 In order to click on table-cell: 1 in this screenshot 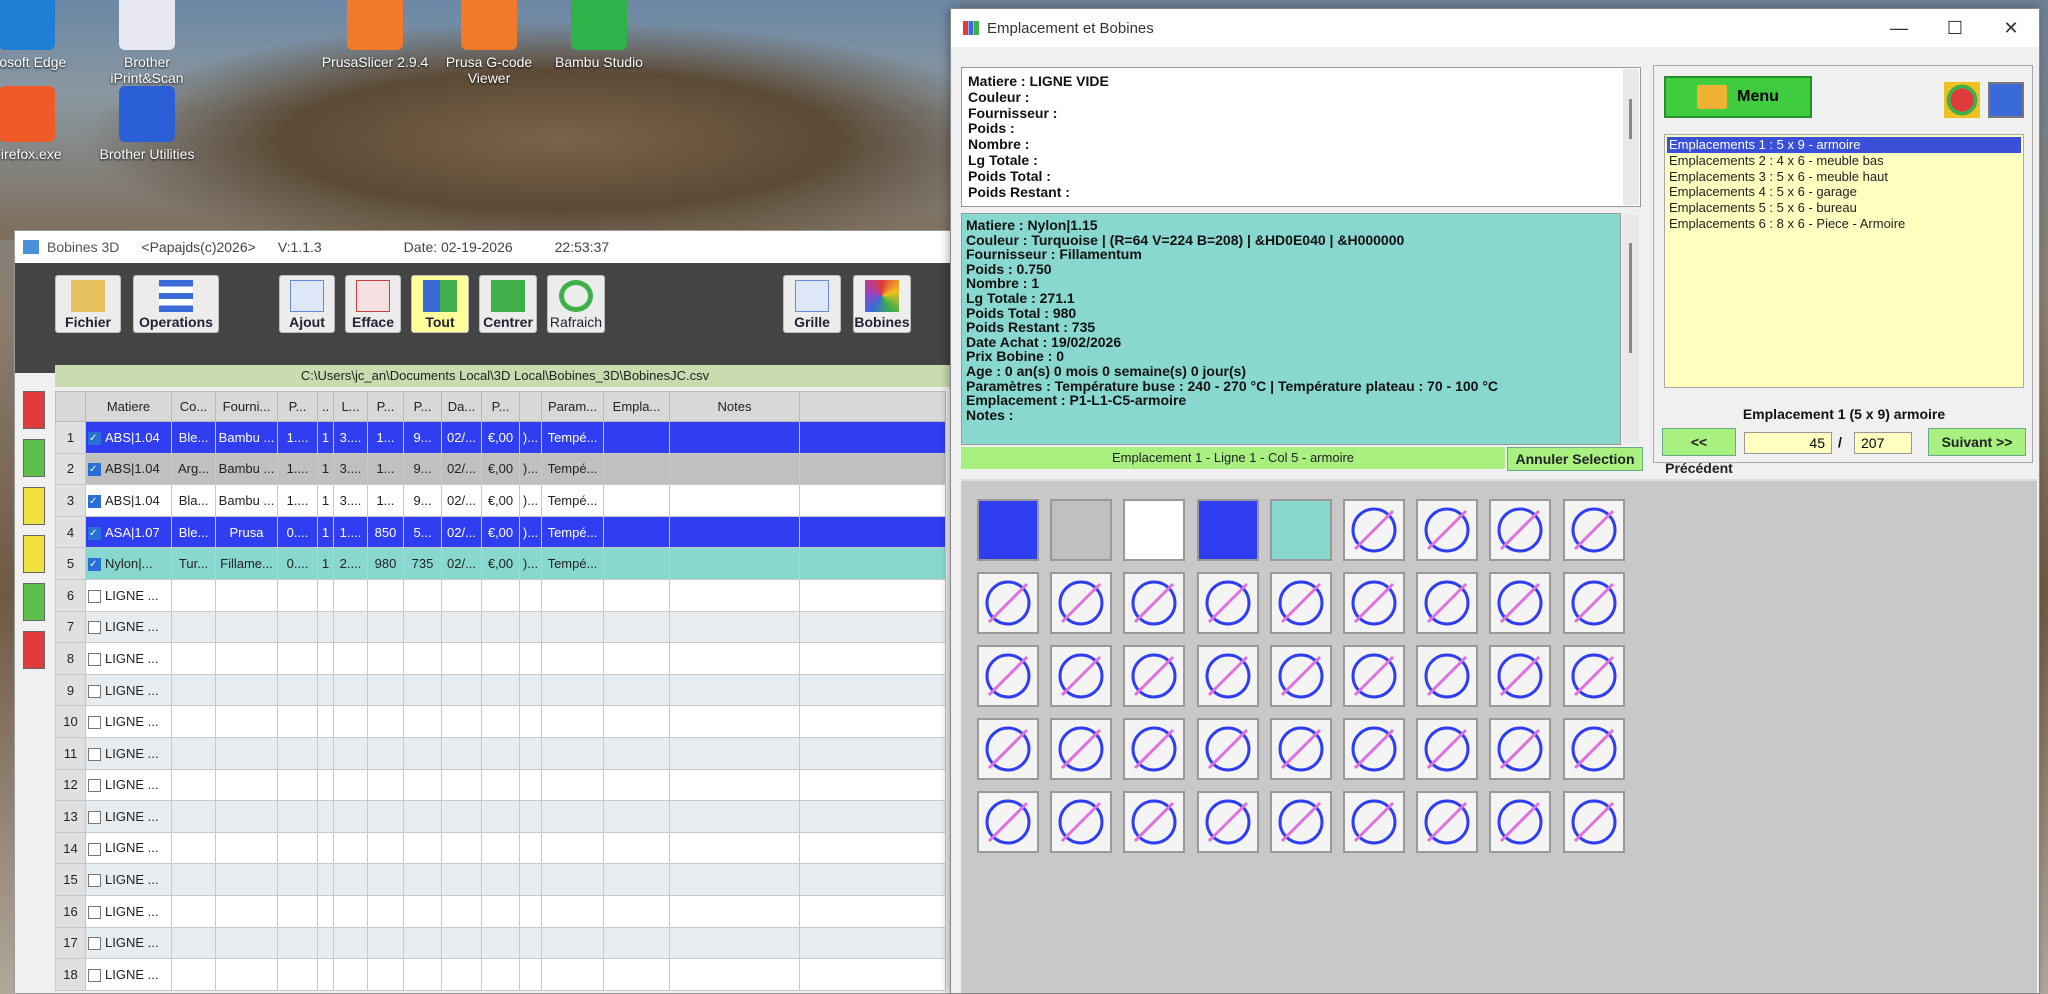, I will do `click(325, 500)`.